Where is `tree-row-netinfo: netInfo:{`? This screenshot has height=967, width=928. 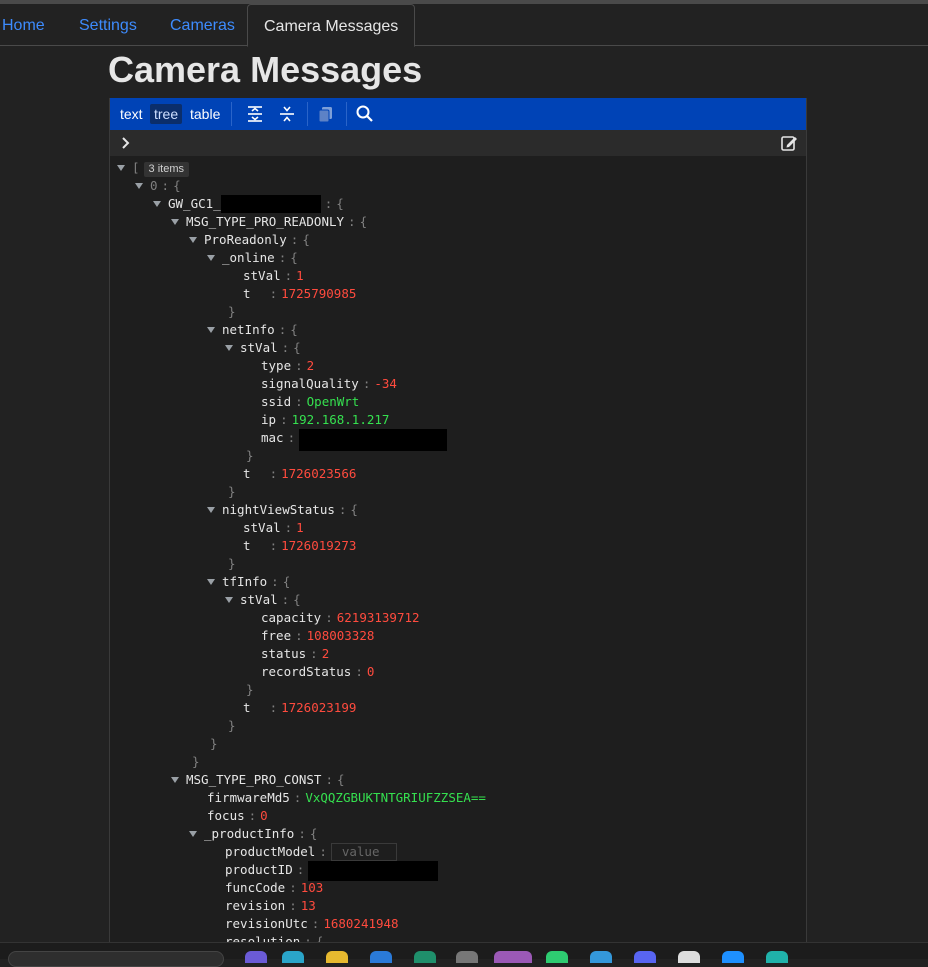
tree-row-netinfo: netInfo:{ is located at coordinates (252, 330).